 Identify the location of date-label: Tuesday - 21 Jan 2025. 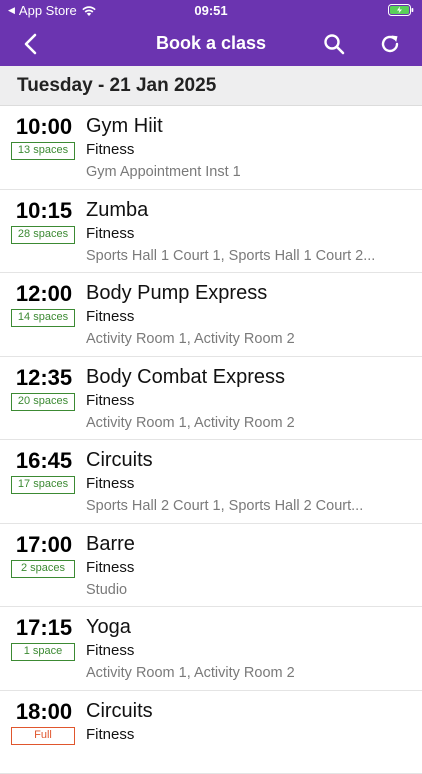
(116, 86).